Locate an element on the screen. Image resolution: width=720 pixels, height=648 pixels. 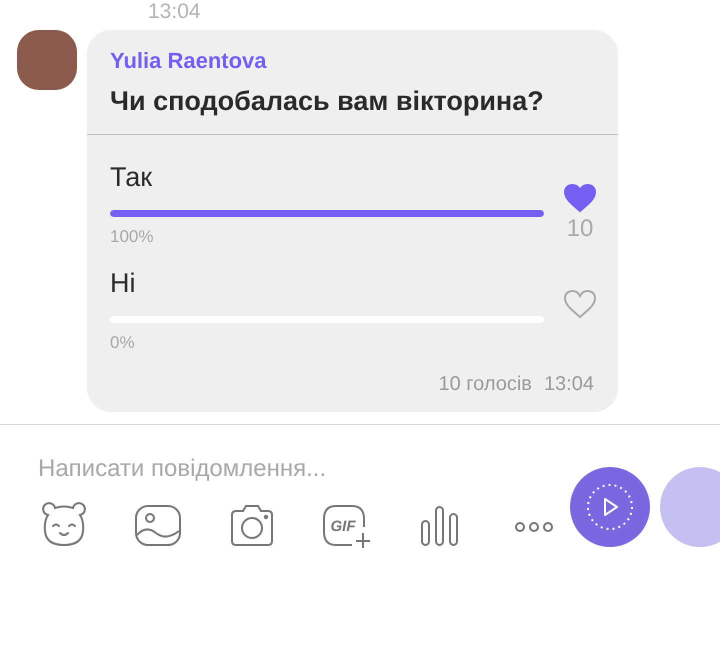
vote-percent: 100% is located at coordinates (132, 237).